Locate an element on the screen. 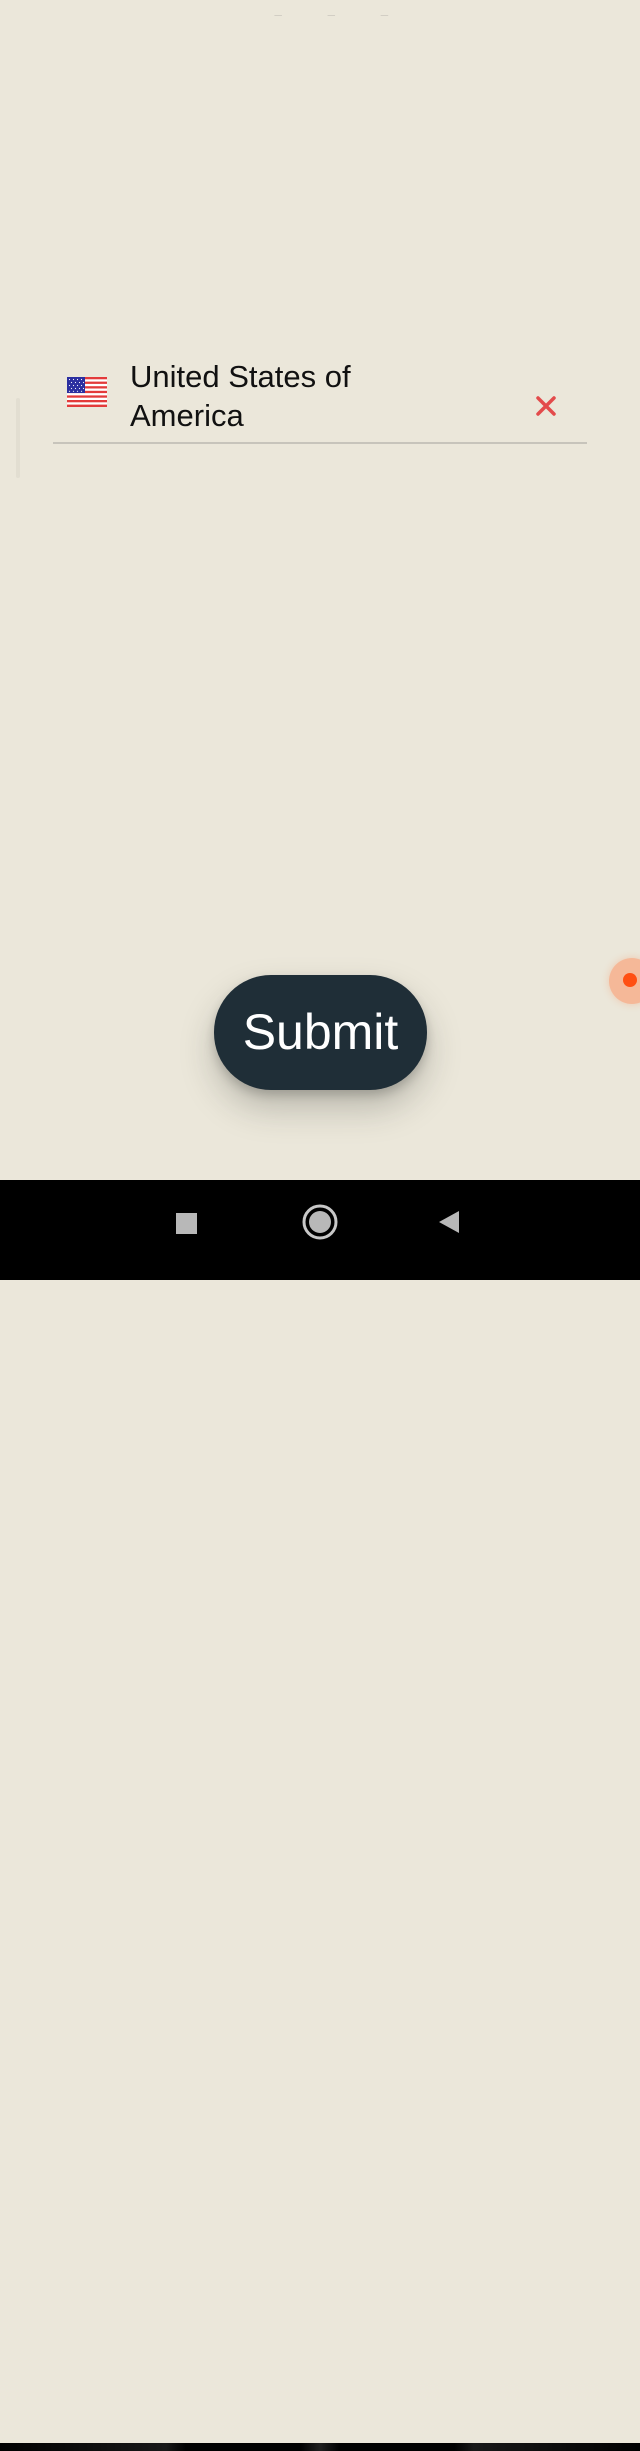 The image size is (640, 2451). floating-orange-dot is located at coordinates (624, 981).